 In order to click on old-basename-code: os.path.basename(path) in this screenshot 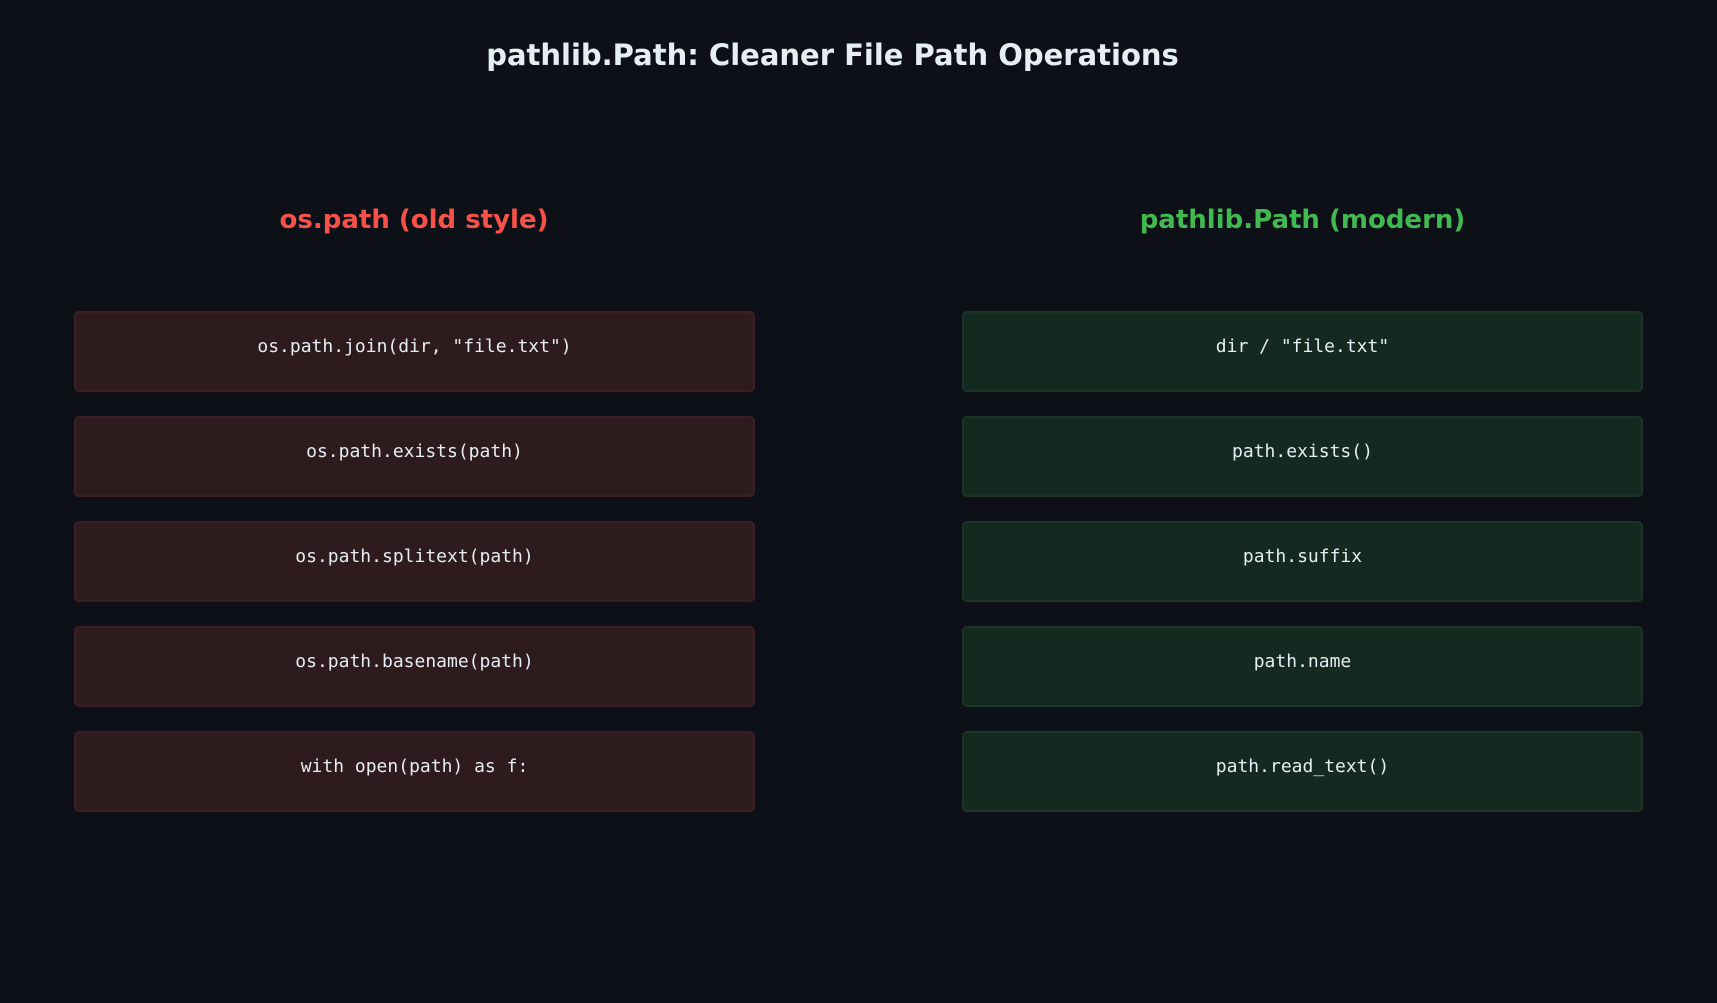, I will do `click(414, 666)`.